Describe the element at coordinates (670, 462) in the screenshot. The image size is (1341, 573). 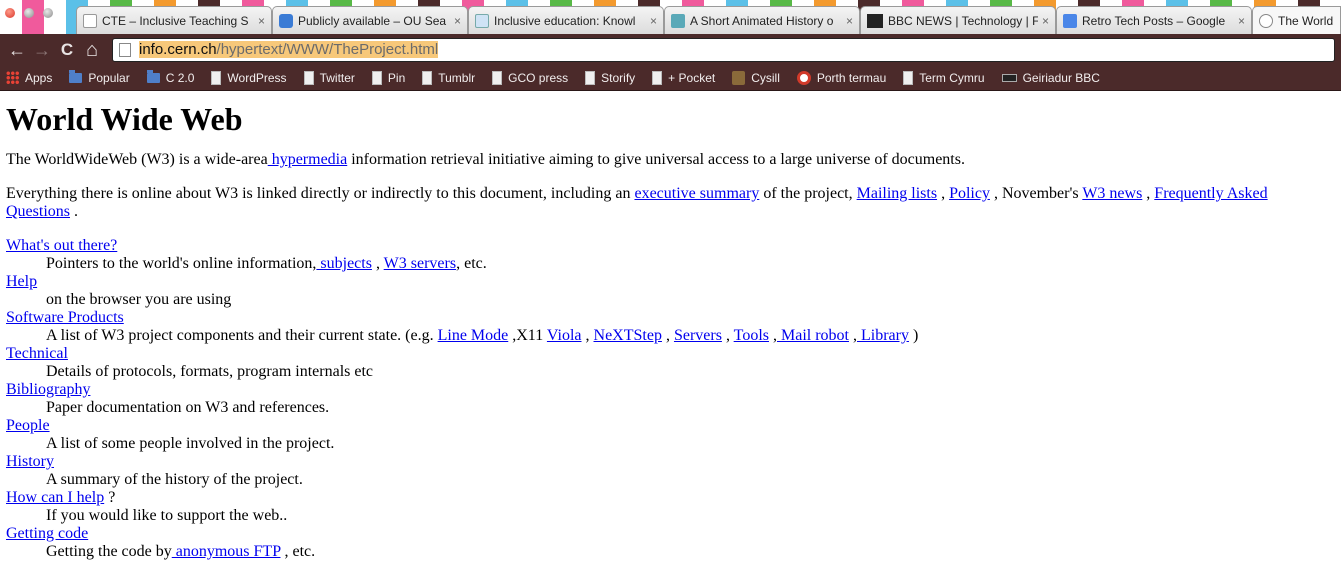
I see `list-item-term: History` at that location.